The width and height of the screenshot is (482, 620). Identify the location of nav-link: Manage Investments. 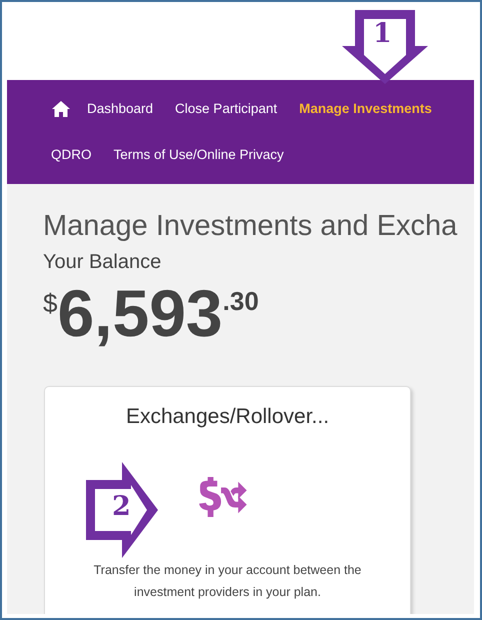
(365, 109).